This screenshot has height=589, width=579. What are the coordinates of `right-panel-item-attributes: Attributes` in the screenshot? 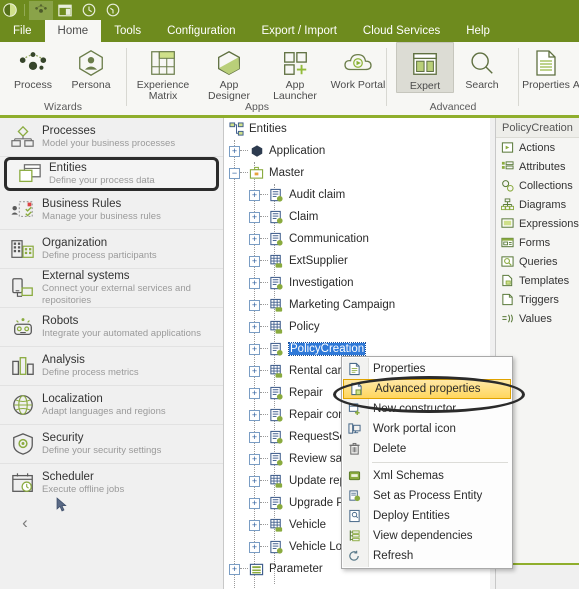 It's located at (537, 166).